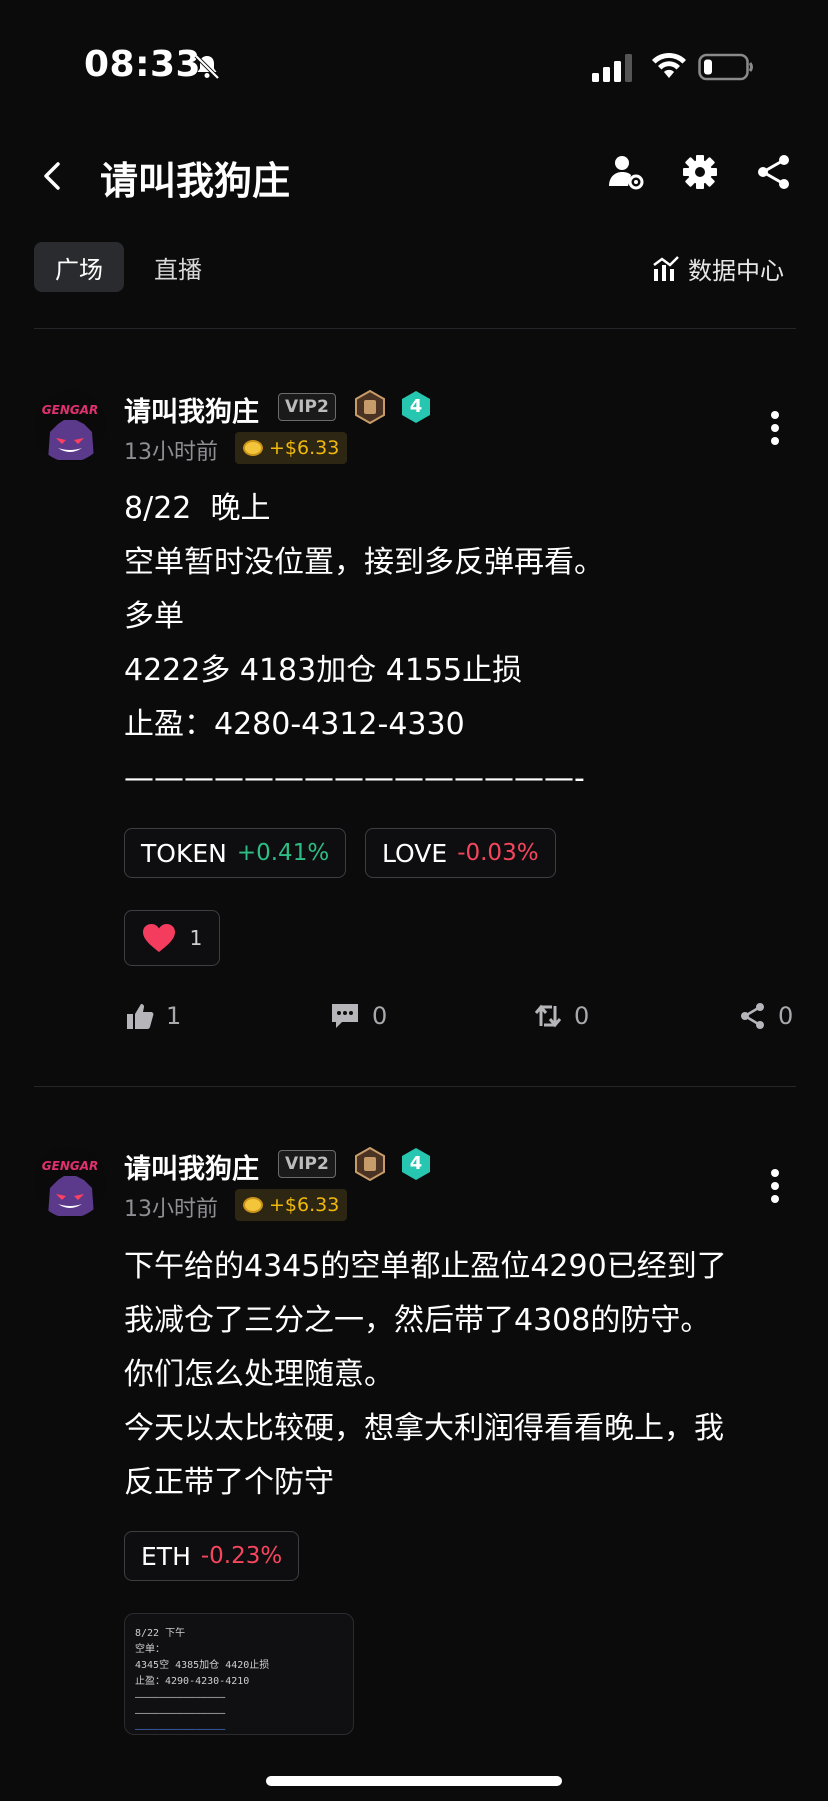 This screenshot has width=828, height=1801. Describe the element at coordinates (380, 1016) in the screenshot. I see `comment-count: 0` at that location.